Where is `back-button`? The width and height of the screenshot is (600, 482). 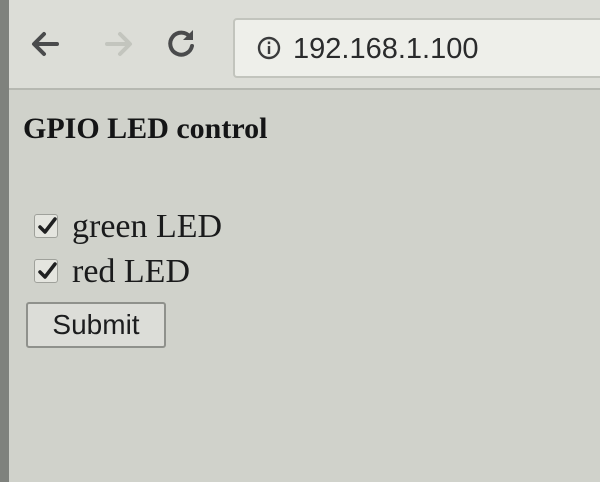
back-button is located at coordinates (45, 44).